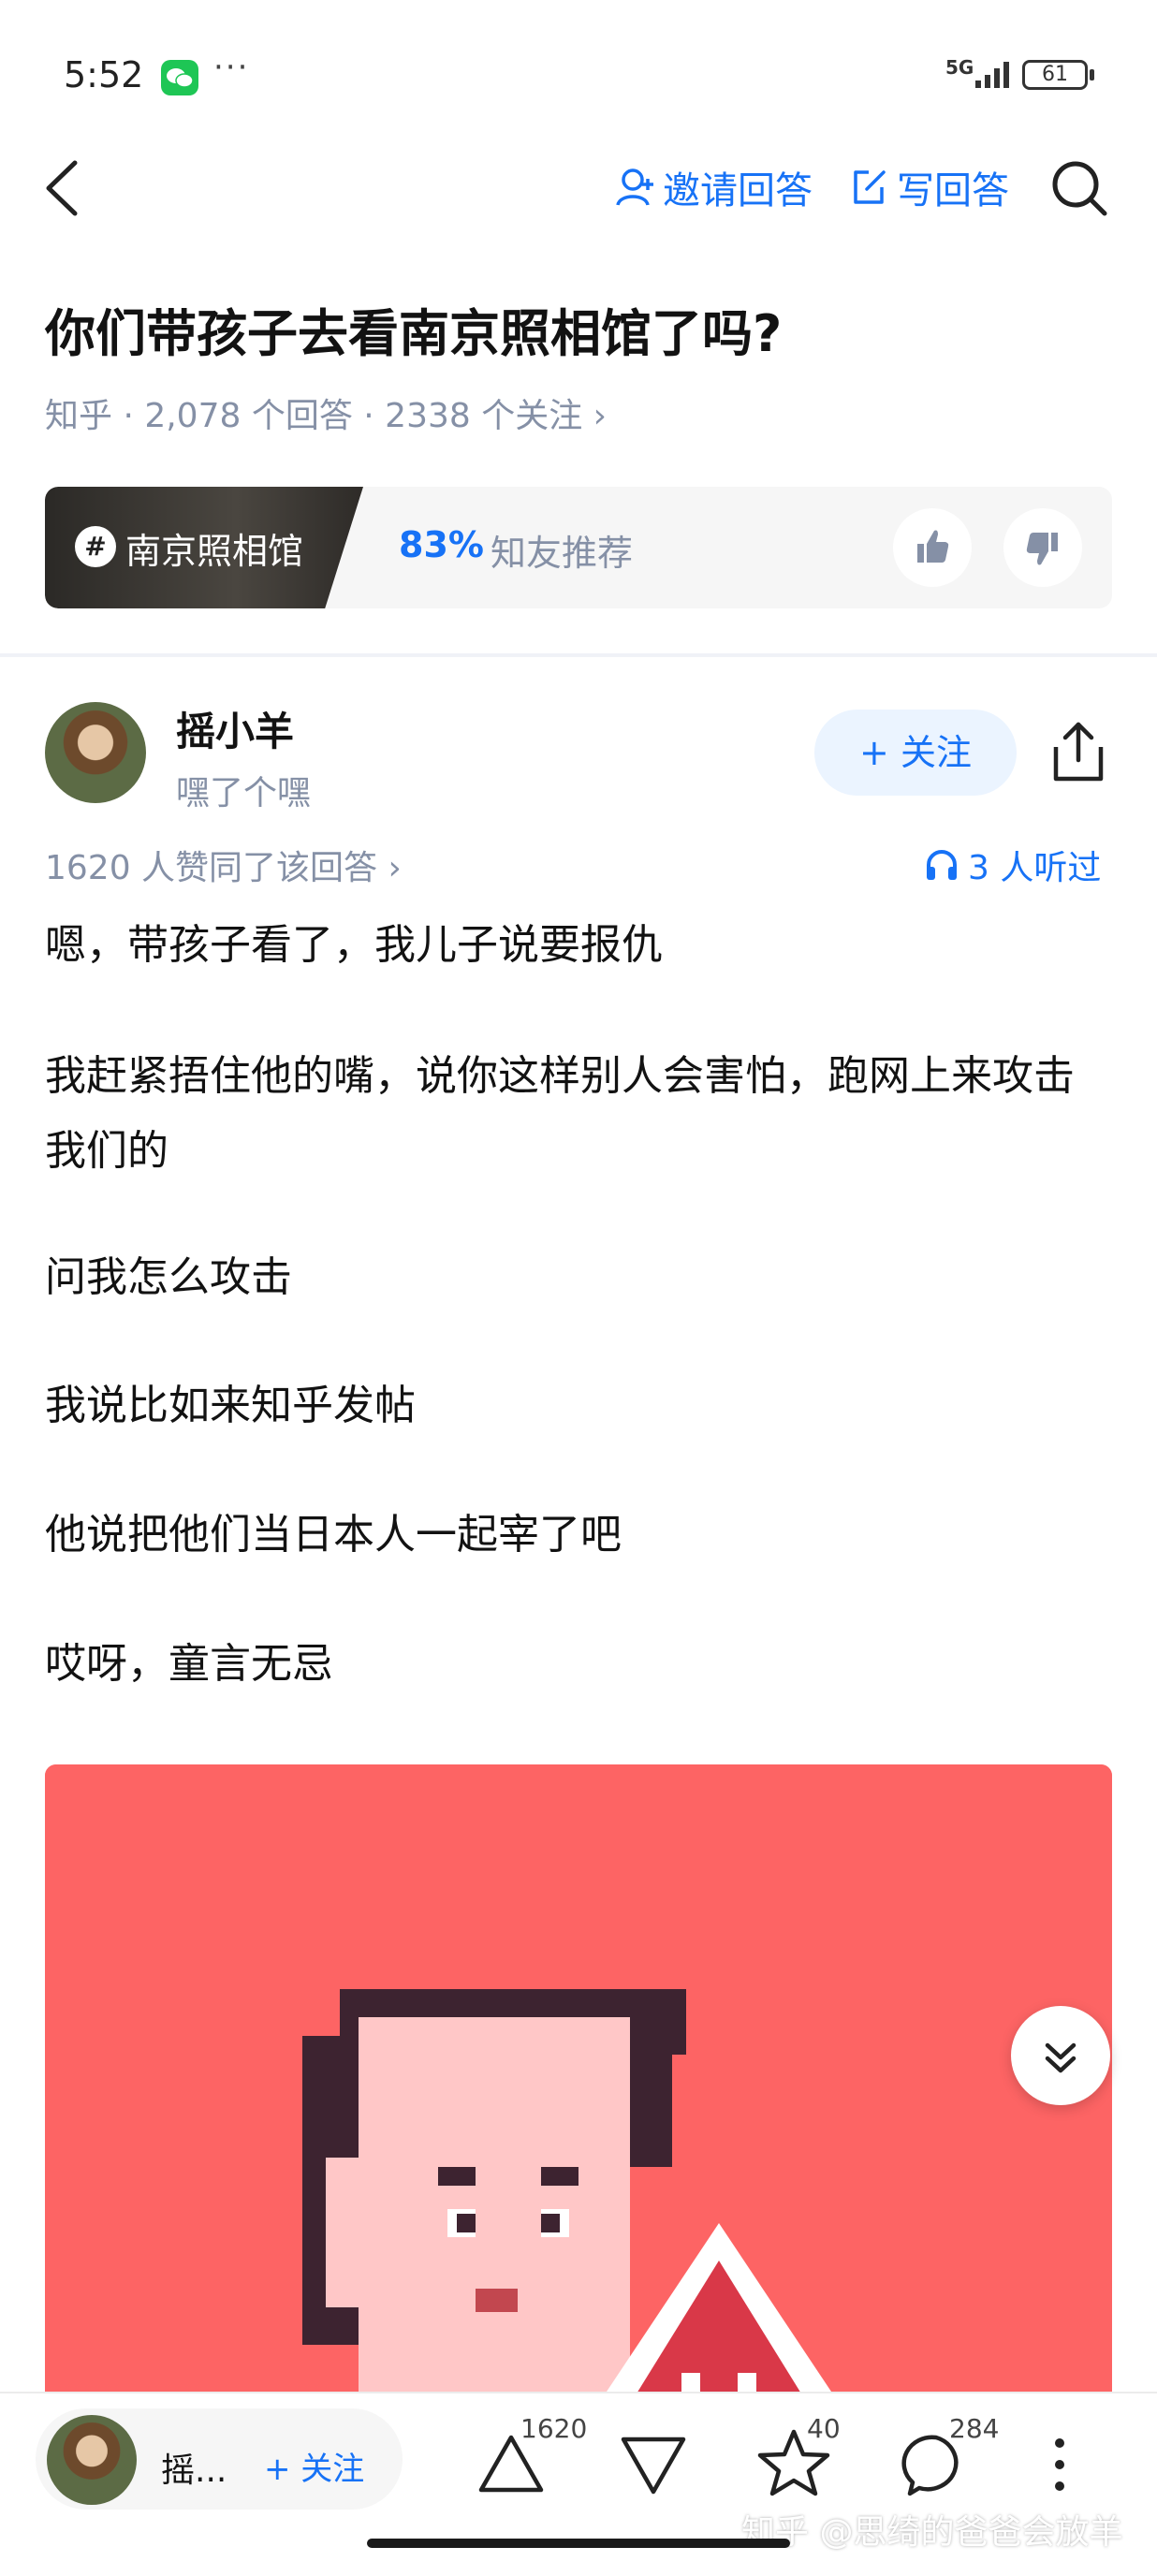 The height and width of the screenshot is (2576, 1157). I want to click on author-name: 摇小羊, so click(235, 728).